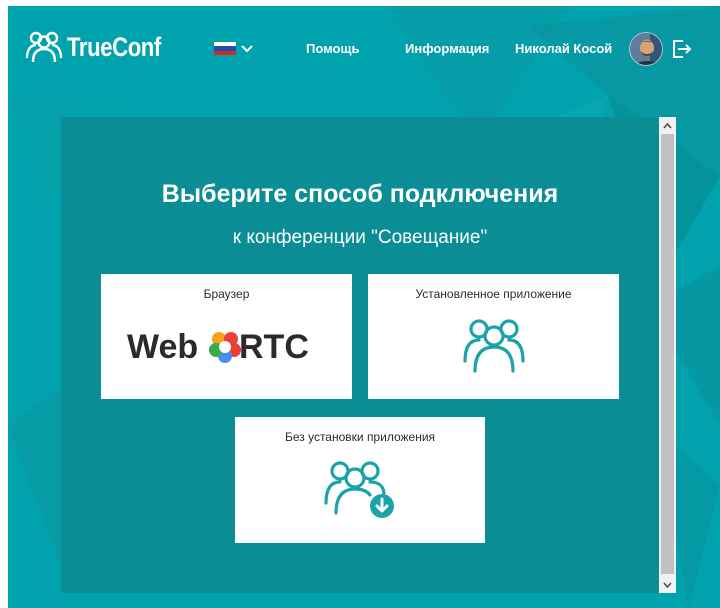  What do you see at coordinates (563, 48) in the screenshot?
I see `user-name: Николай Косой` at bounding box center [563, 48].